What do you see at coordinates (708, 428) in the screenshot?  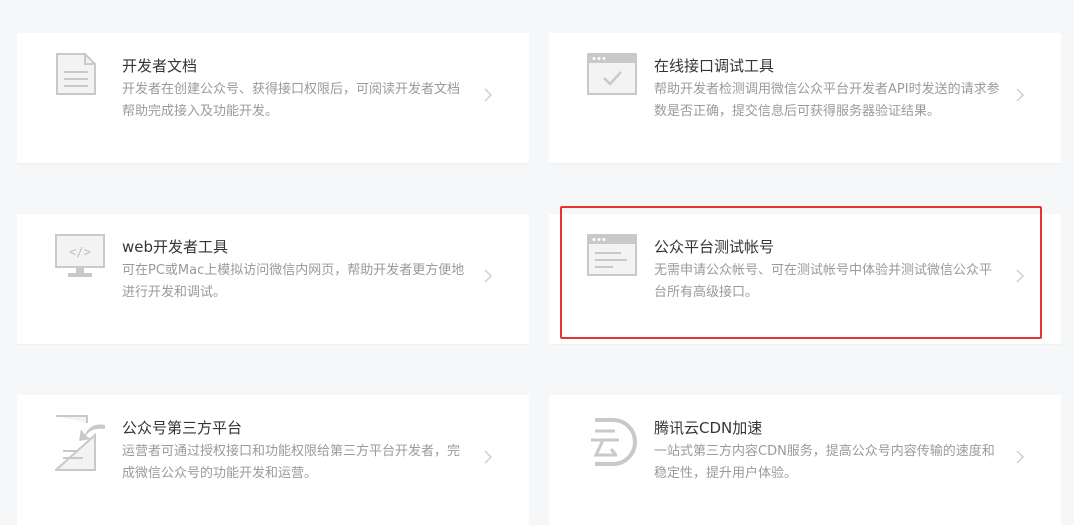 I see `card-title: 腾讯云CDN加速` at bounding box center [708, 428].